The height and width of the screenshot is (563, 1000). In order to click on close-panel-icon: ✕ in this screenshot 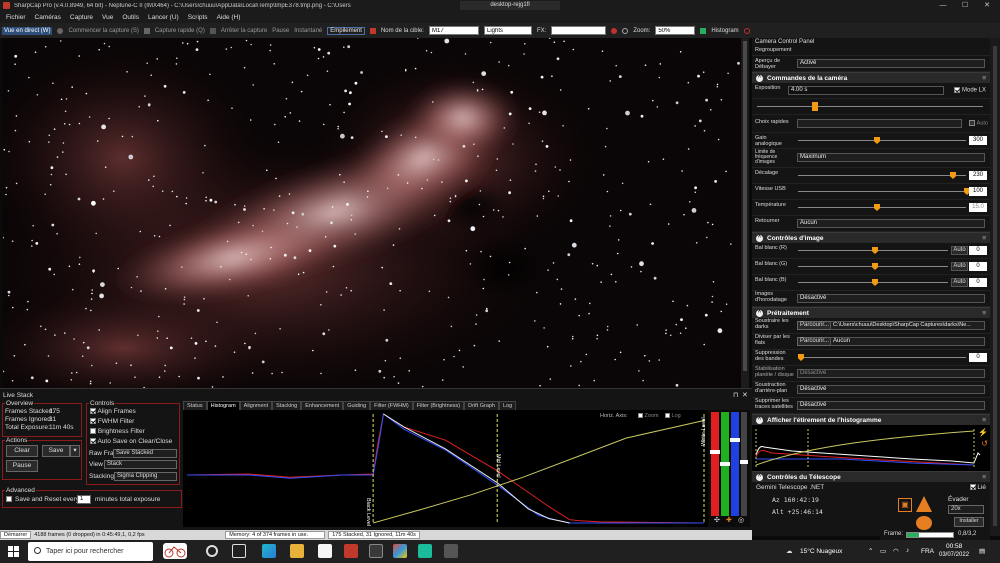, I will do `click(745, 395)`.